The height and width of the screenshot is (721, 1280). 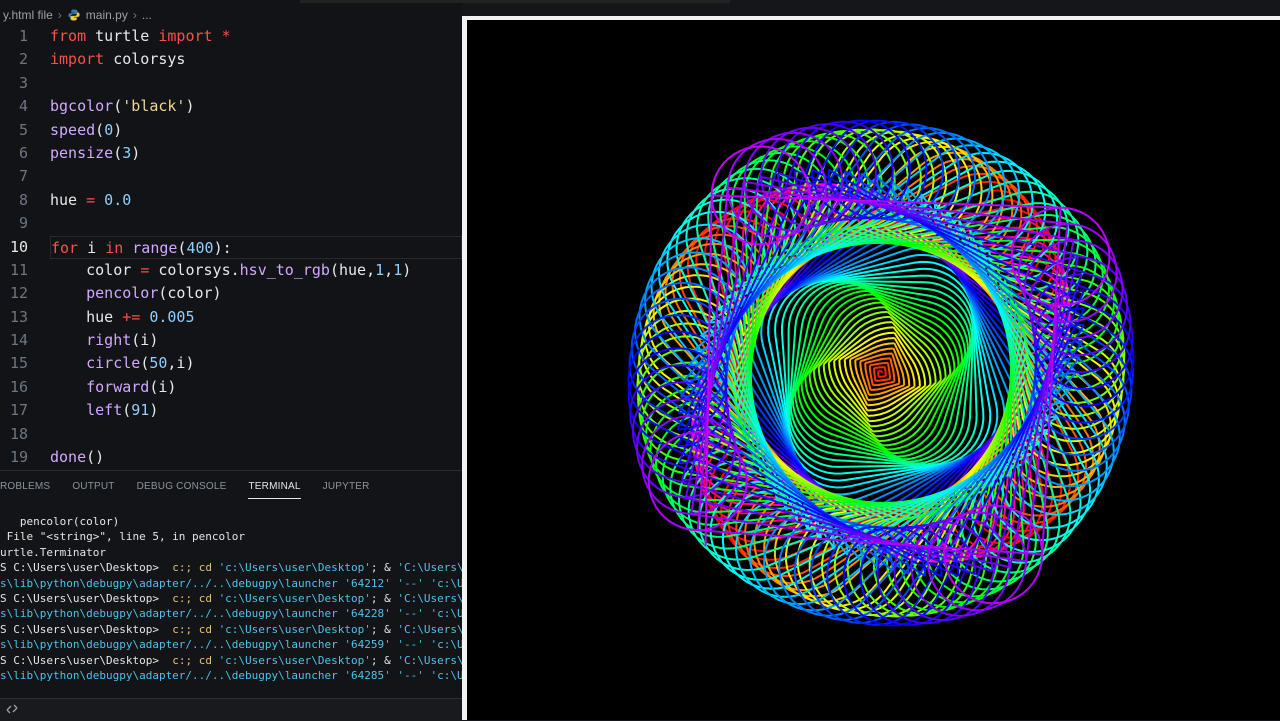 What do you see at coordinates (447, 675) in the screenshot?
I see `terminal-text: 'c:\Use` at bounding box center [447, 675].